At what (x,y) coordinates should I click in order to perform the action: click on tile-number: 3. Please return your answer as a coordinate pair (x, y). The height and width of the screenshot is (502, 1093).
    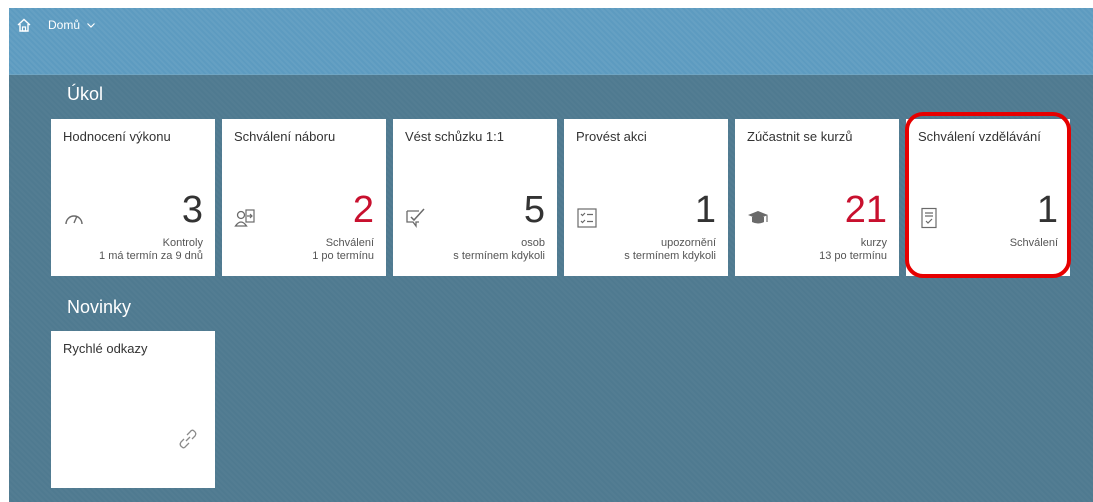
    Looking at the image, I should click on (192, 210).